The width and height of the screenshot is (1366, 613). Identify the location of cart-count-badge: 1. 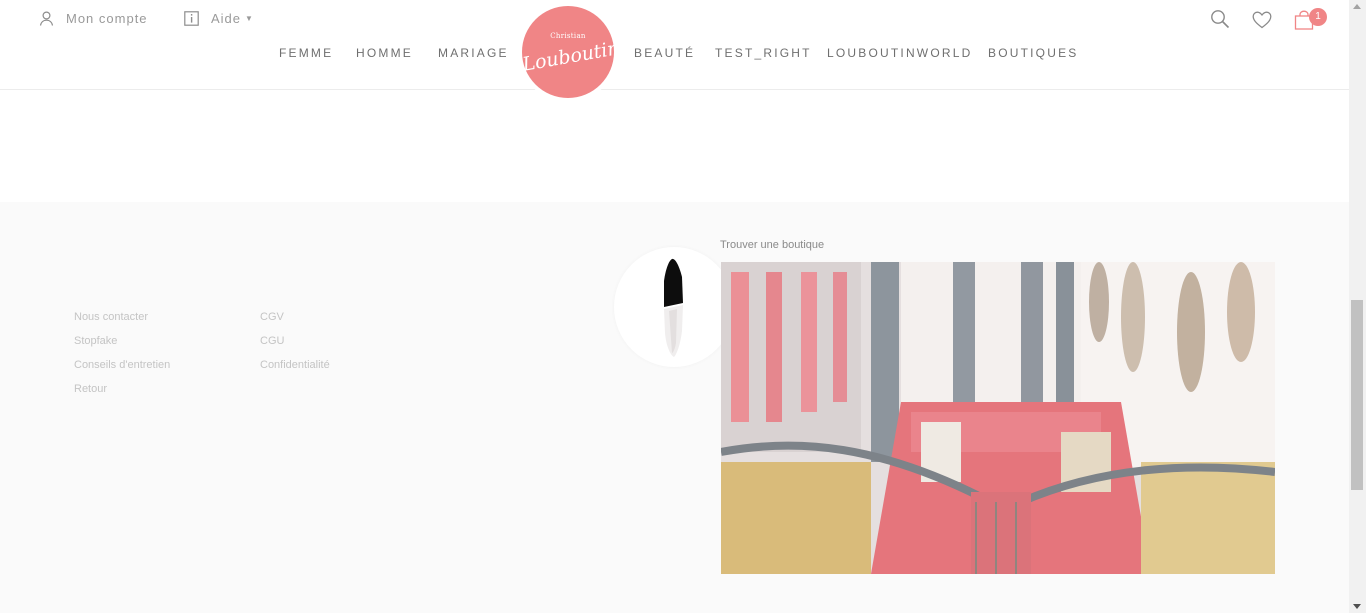
(1318, 17).